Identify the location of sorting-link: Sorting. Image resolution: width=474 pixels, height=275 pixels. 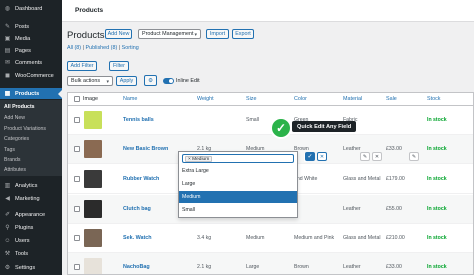
(130, 48).